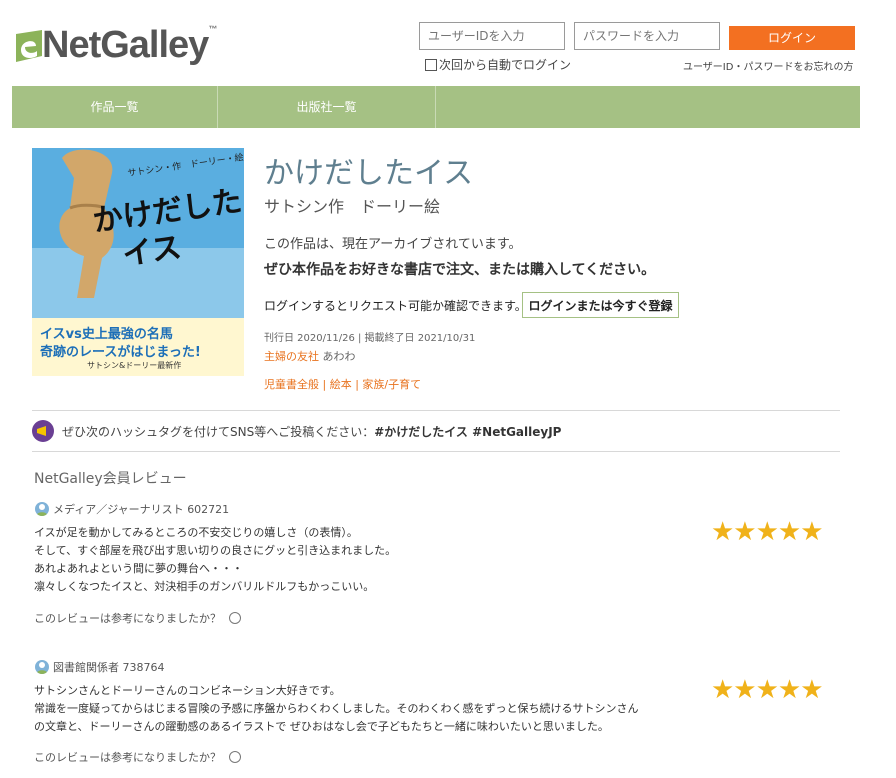 This screenshot has width=896, height=778. I want to click on cover-tagline-2: 奇跡のレースがはじまった!, so click(120, 352).